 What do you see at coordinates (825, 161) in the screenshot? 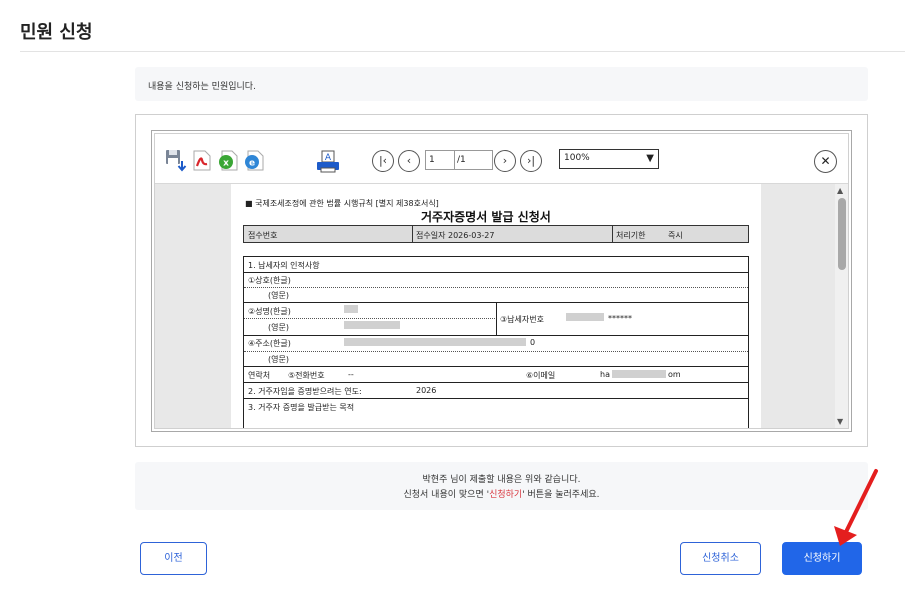
I see `close-viewer-button: ✕` at bounding box center [825, 161].